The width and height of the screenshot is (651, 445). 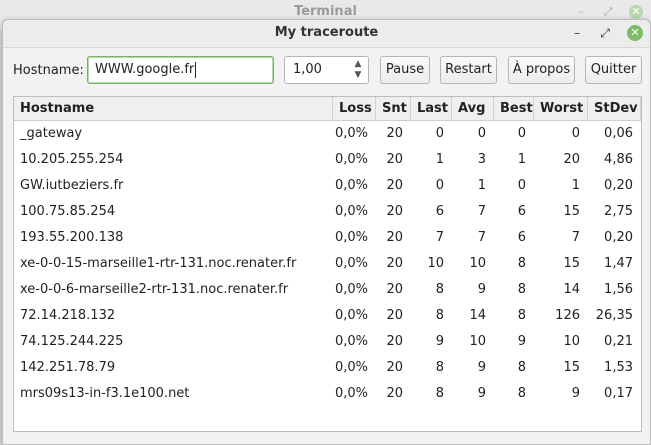 I want to click on cell-worst: 7, so click(x=575, y=237).